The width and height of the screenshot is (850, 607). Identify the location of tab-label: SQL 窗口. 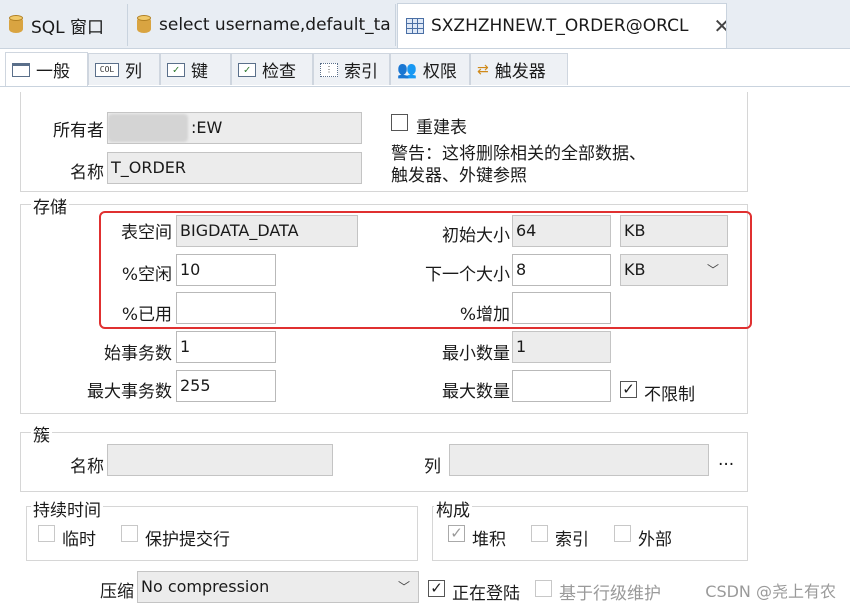
(68, 27).